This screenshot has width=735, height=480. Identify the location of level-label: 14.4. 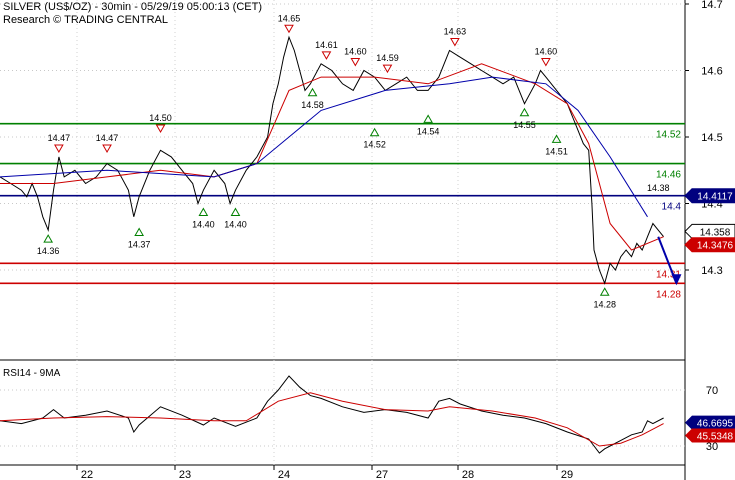
(672, 207).